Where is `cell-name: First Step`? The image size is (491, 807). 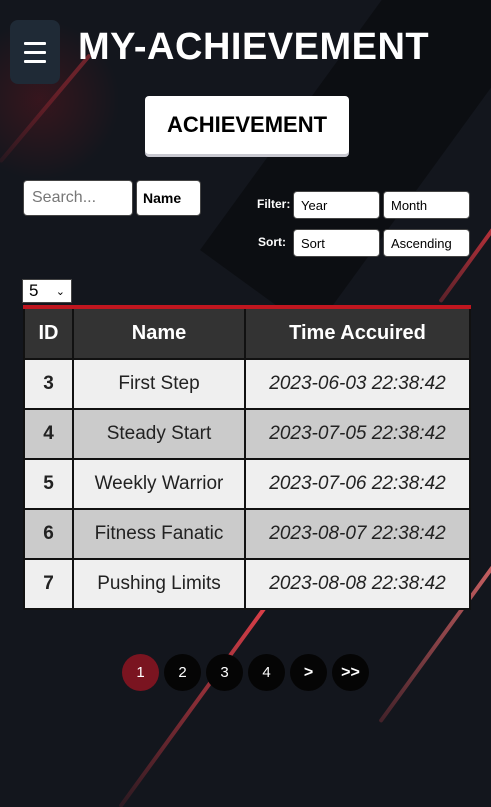
cell-name: First Step is located at coordinates (159, 384).